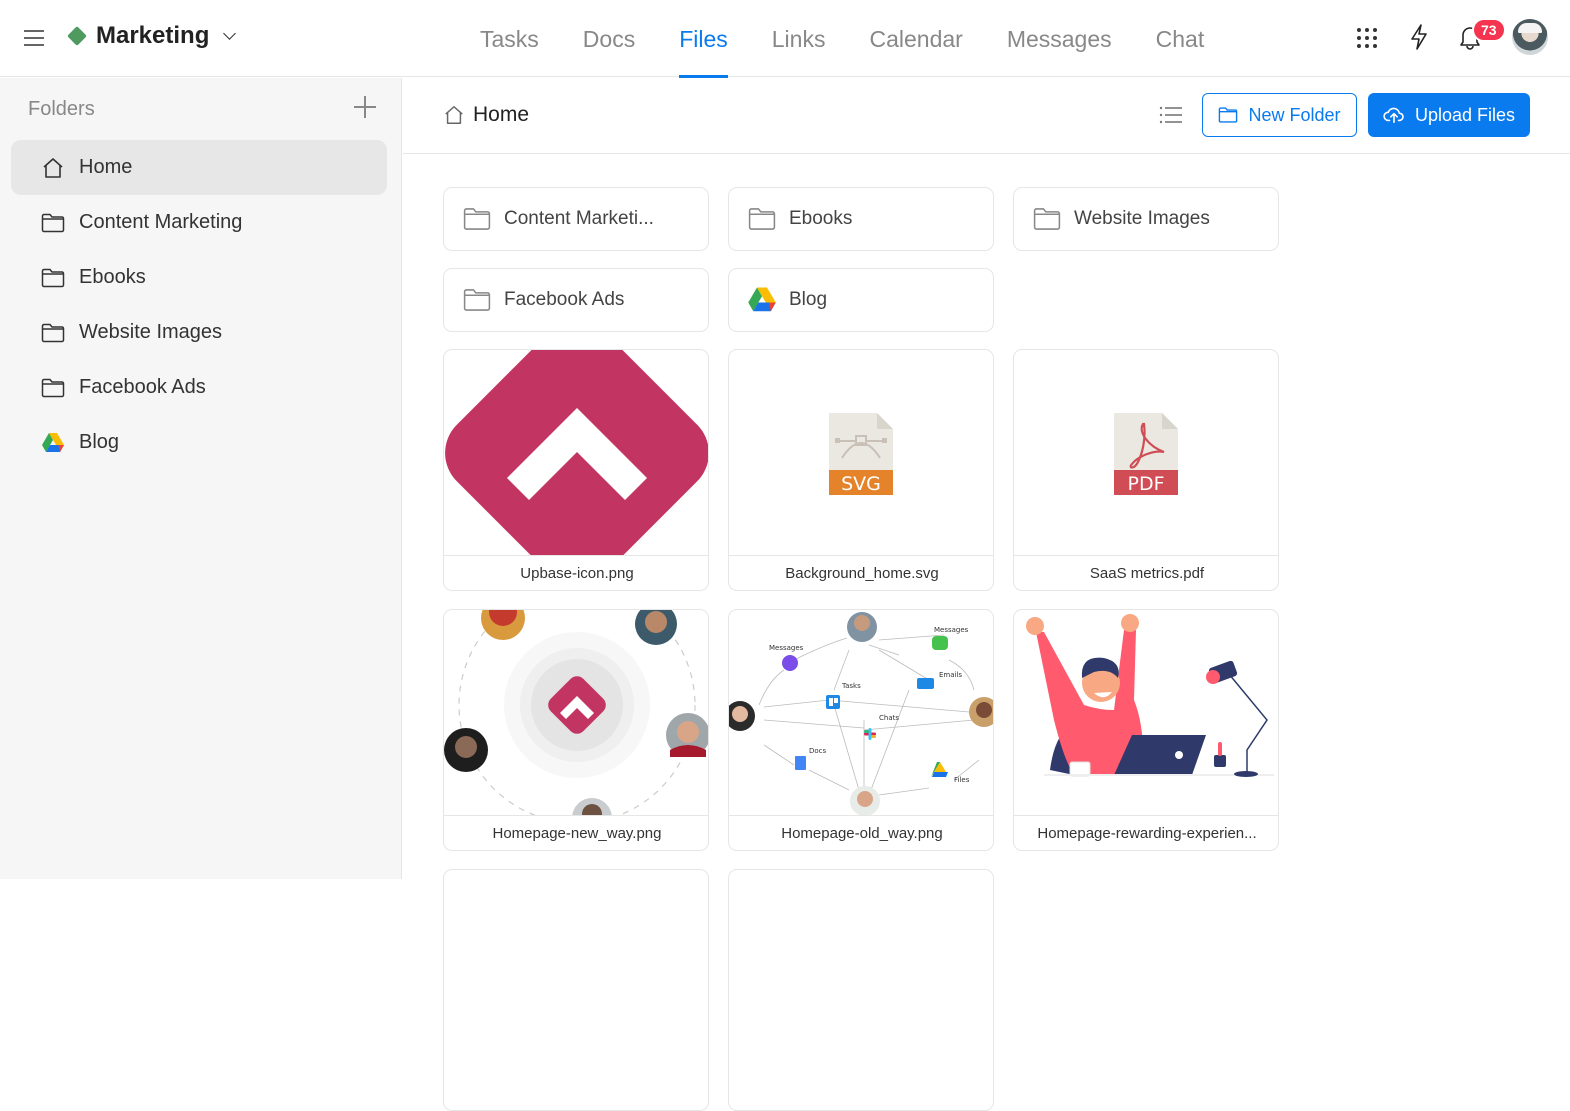 Image resolution: width=1570 pixels, height=1111 pixels. What do you see at coordinates (1059, 38) in the screenshot?
I see `tab-messages: Messages` at bounding box center [1059, 38].